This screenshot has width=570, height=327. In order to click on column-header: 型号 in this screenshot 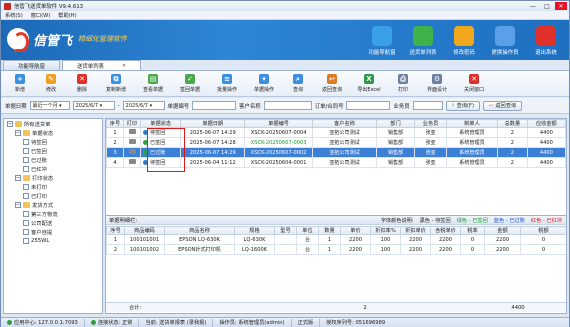, I will do `click(285, 230)`.